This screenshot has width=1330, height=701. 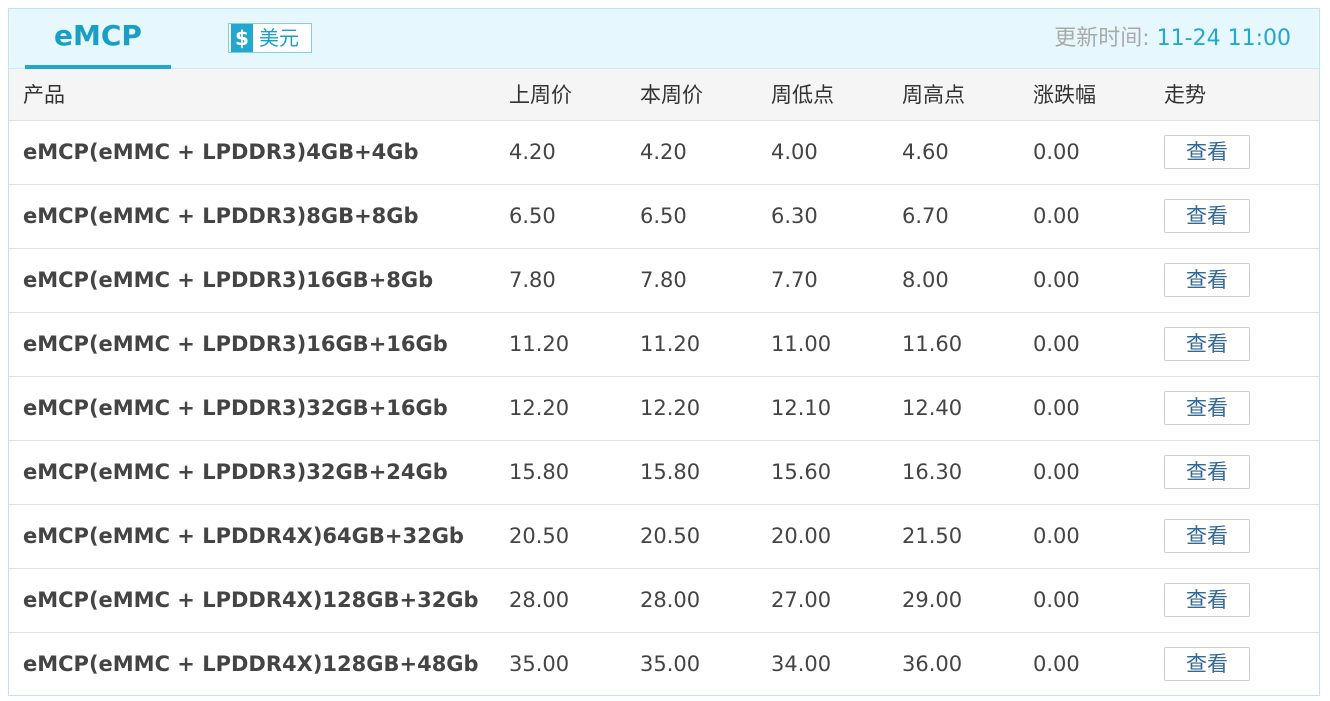 What do you see at coordinates (242, 38) in the screenshot?
I see `dollar-icon: $` at bounding box center [242, 38].